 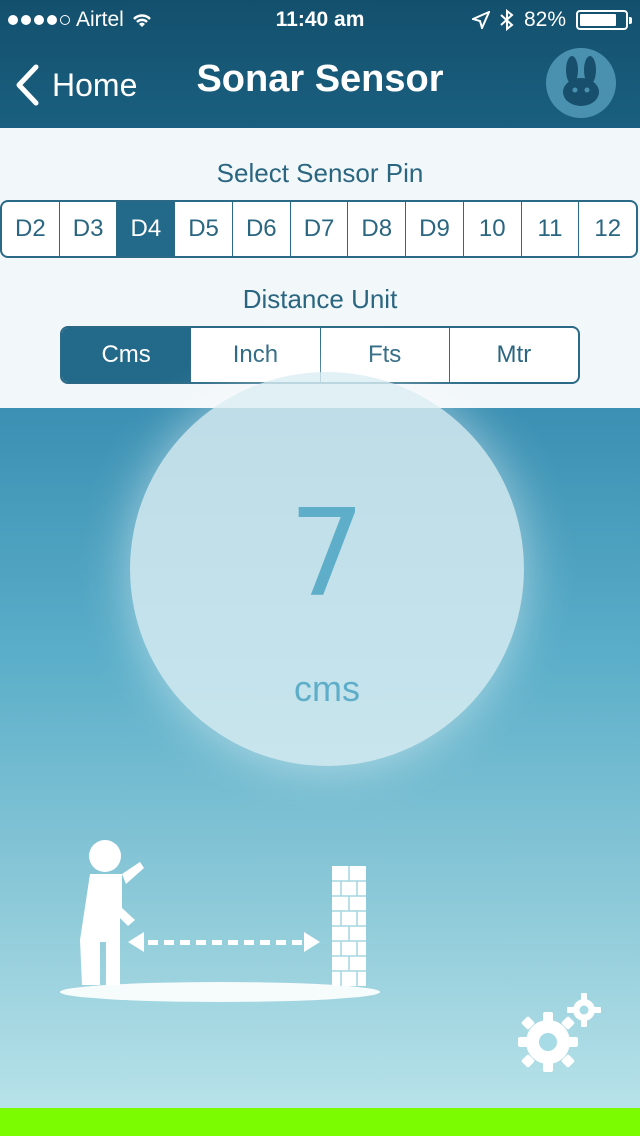 I want to click on pin-option: D3, so click(x=89, y=229).